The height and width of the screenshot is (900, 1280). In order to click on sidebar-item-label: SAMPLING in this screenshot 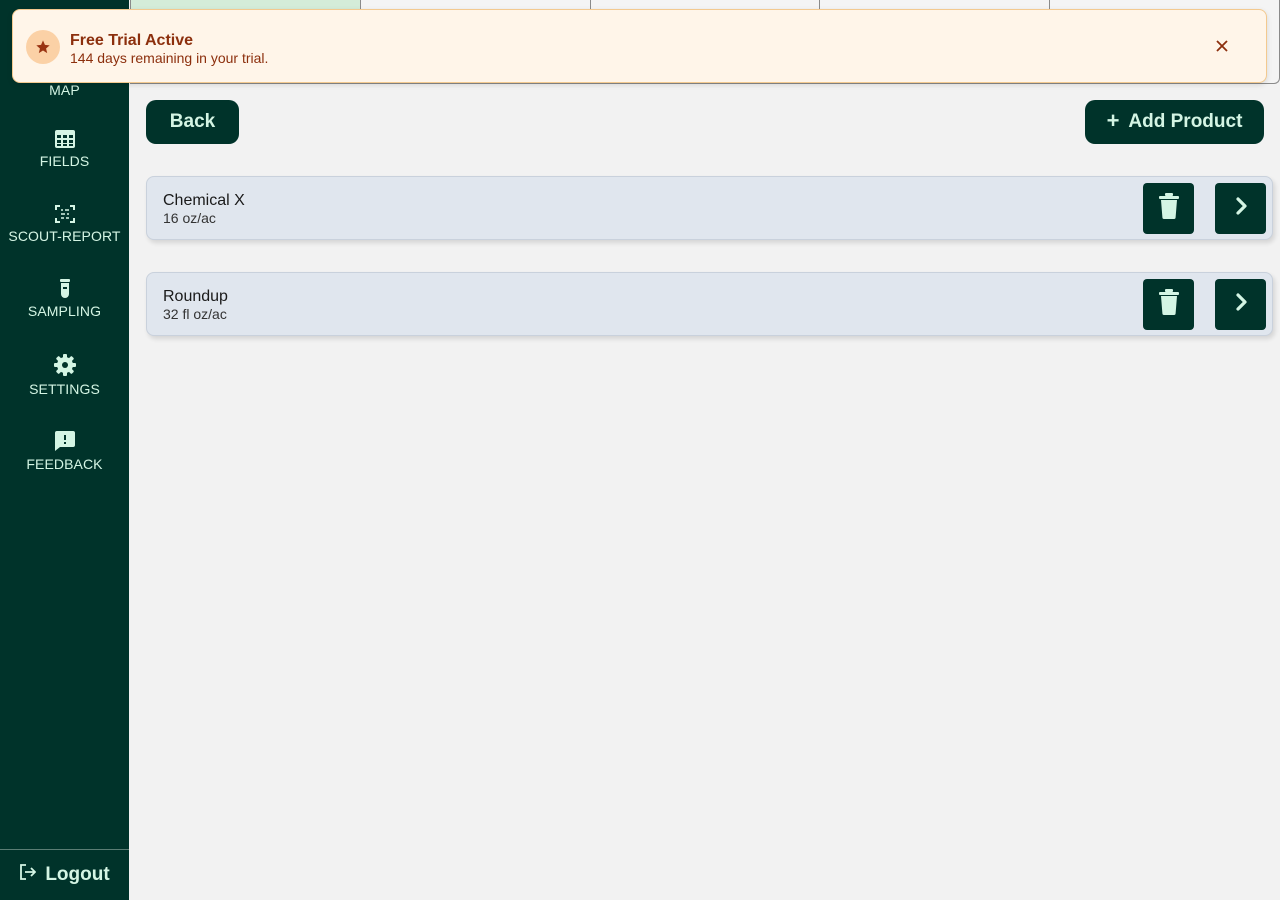, I will do `click(64, 311)`.